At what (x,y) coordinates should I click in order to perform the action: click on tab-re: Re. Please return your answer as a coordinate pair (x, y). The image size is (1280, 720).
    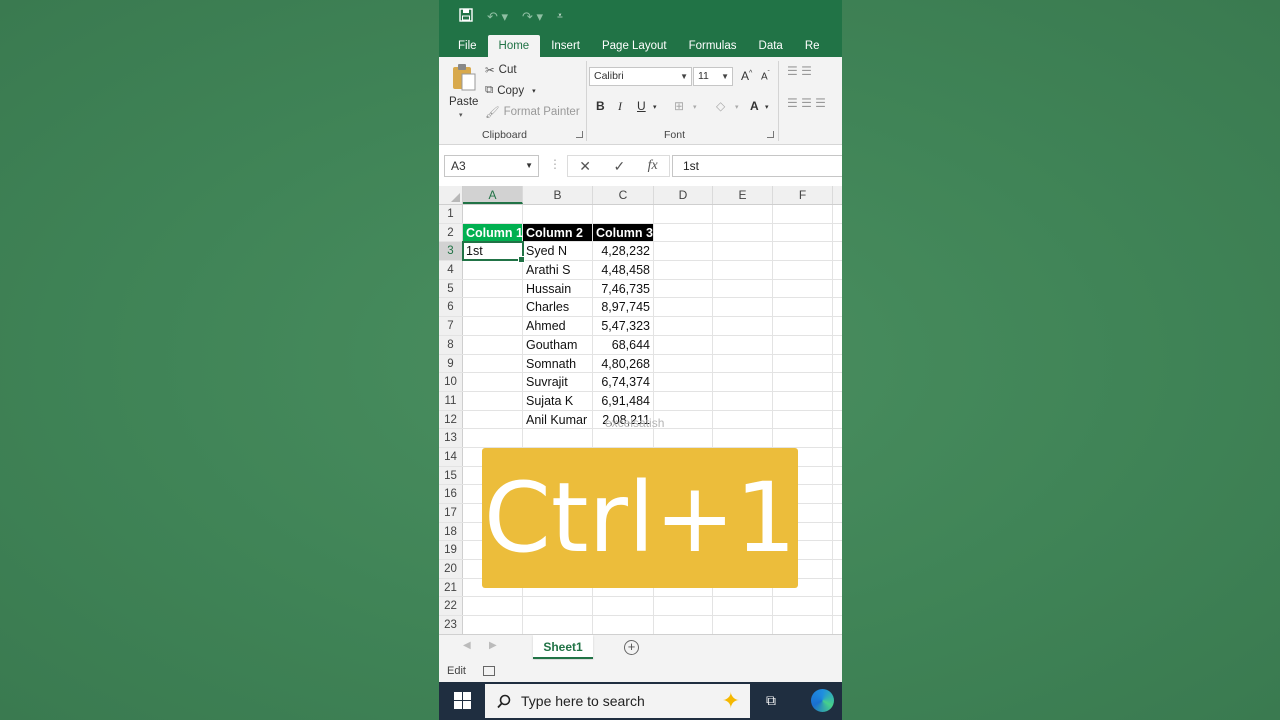
    Looking at the image, I should click on (812, 46).